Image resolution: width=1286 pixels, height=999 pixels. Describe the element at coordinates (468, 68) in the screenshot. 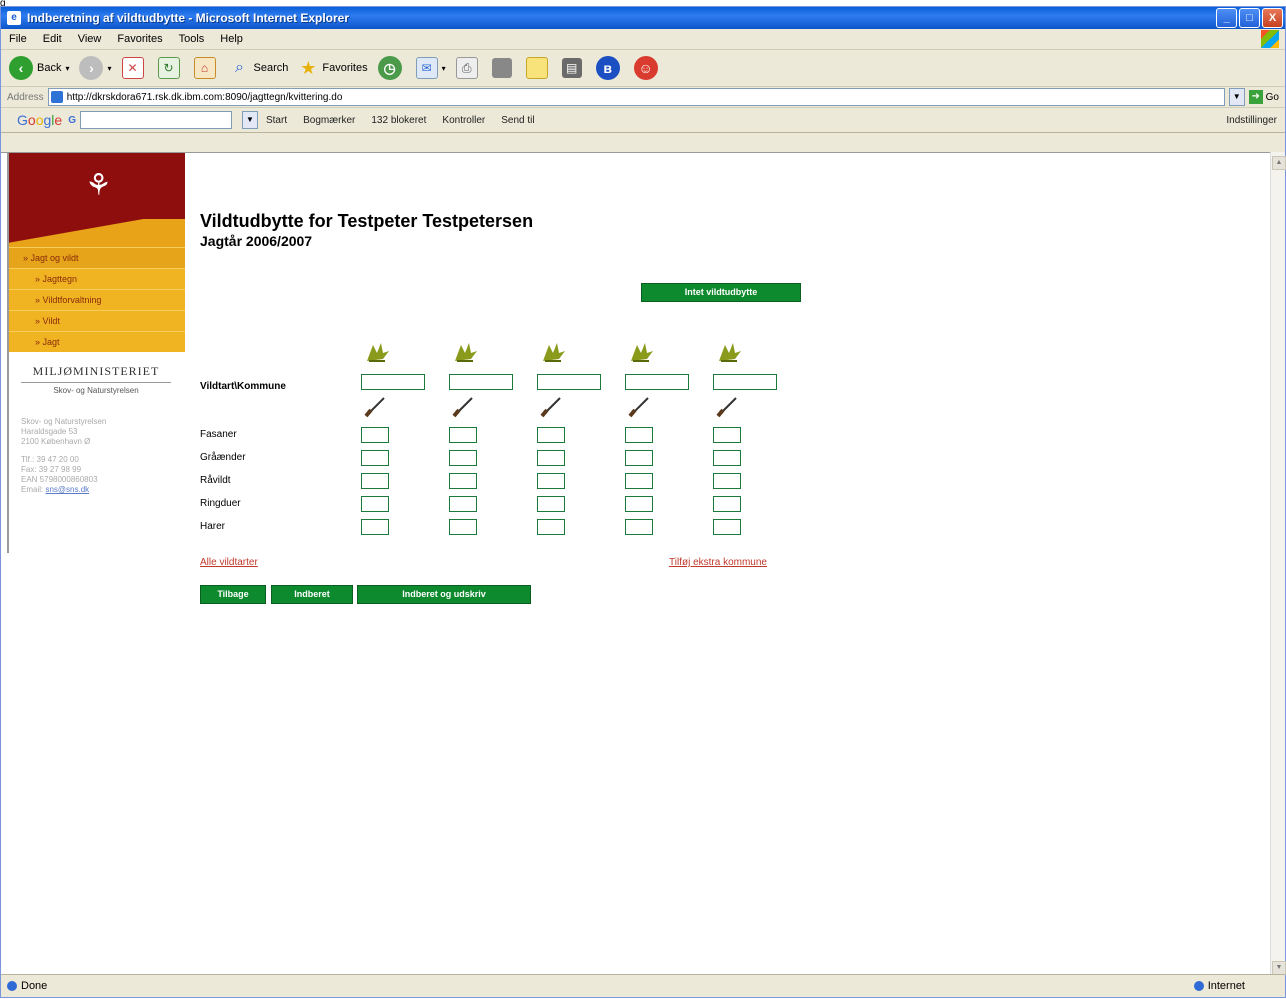

I see `print-button: ⎙` at that location.